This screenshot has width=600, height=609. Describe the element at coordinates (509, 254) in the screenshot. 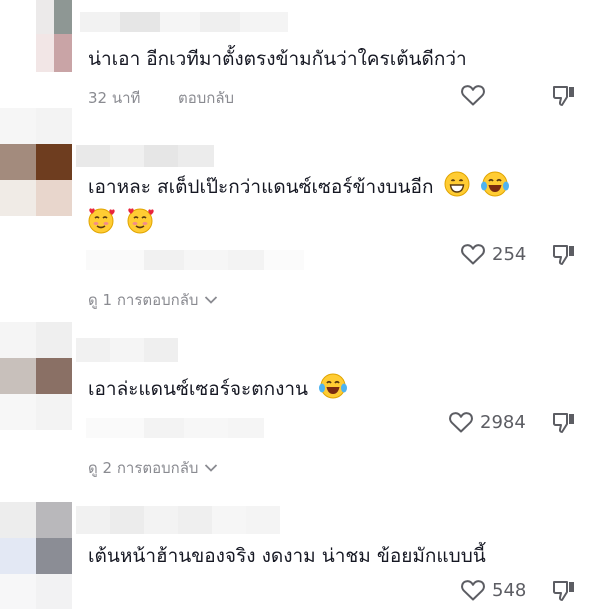

I see `like-count: 254` at that location.